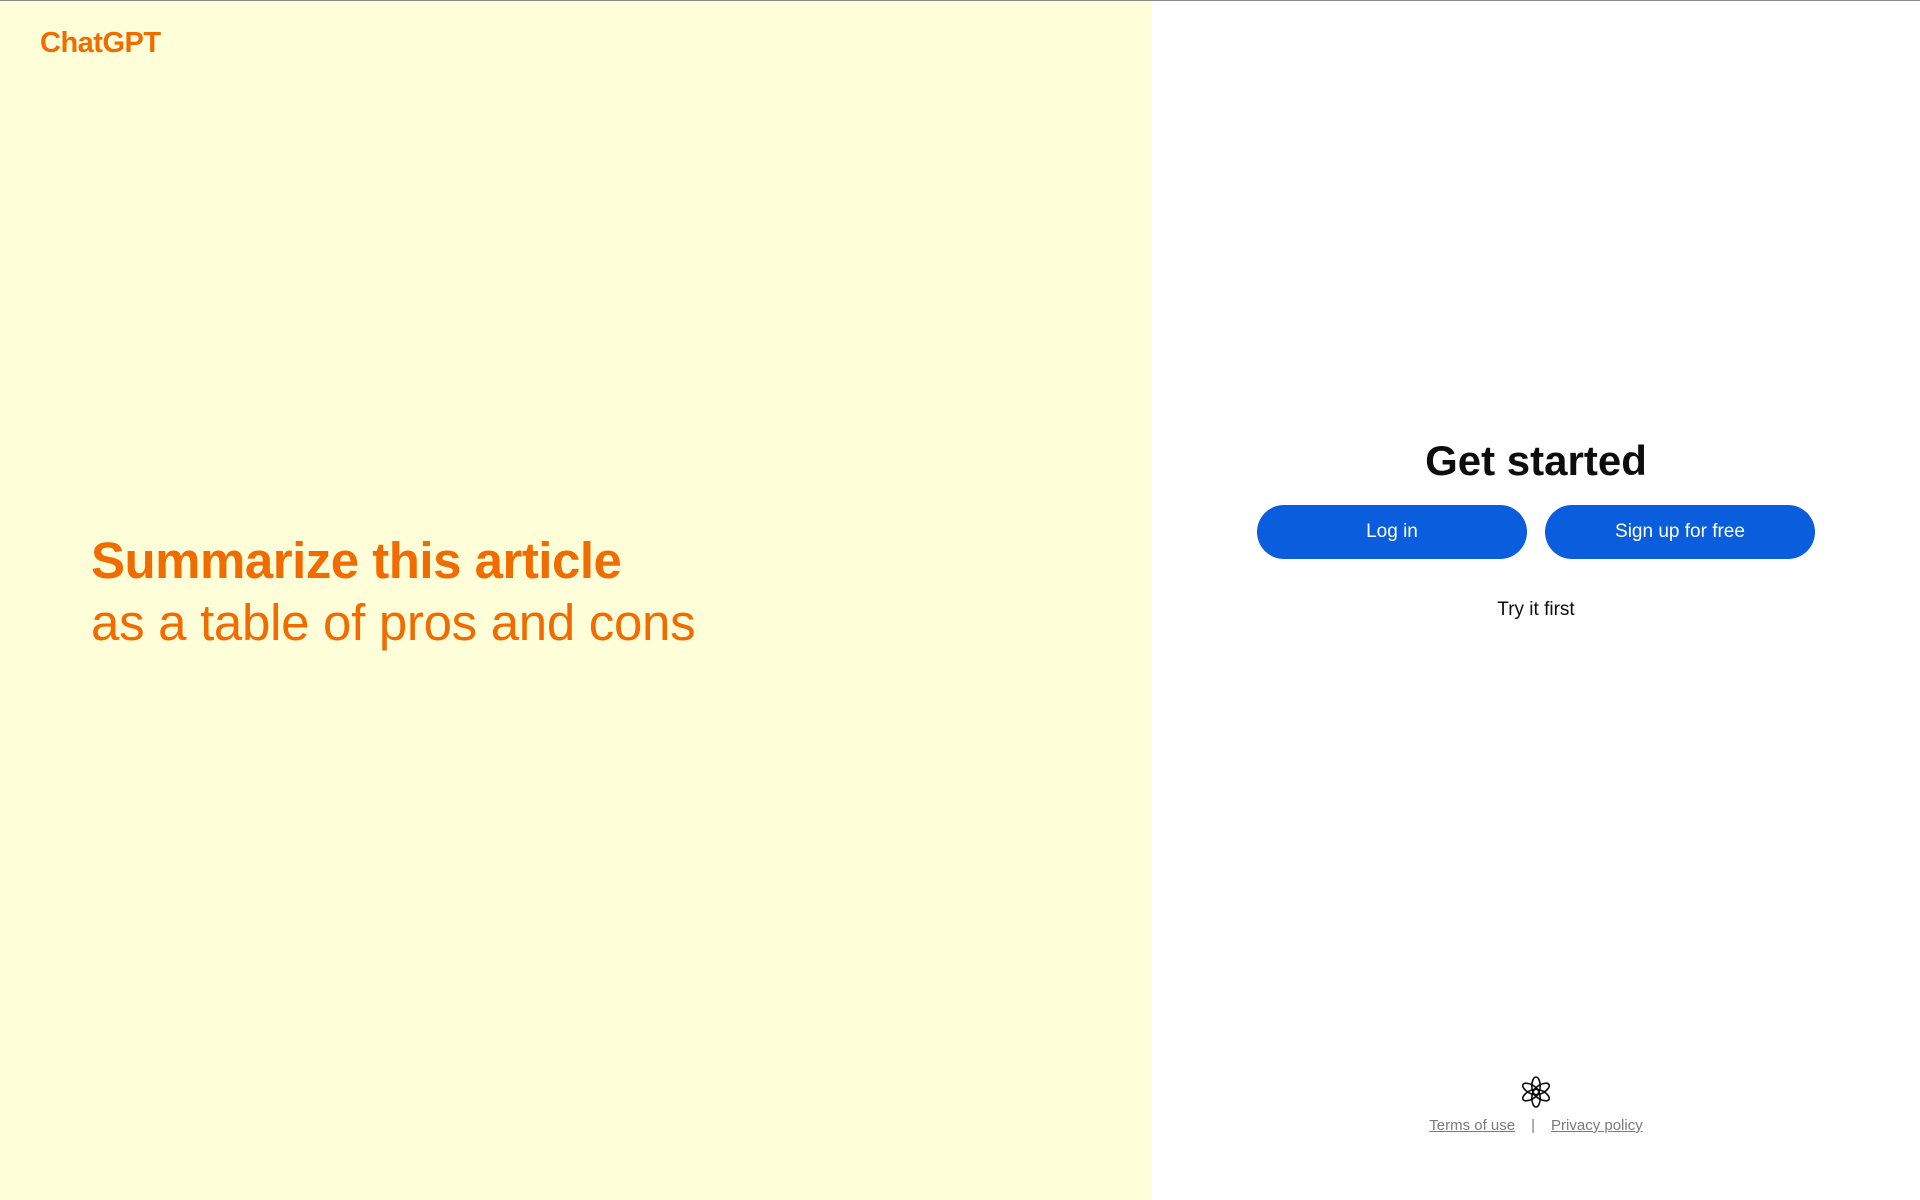 The width and height of the screenshot is (1920, 1200). Describe the element at coordinates (1536, 1092) in the screenshot. I see `openai-logo-icon` at that location.